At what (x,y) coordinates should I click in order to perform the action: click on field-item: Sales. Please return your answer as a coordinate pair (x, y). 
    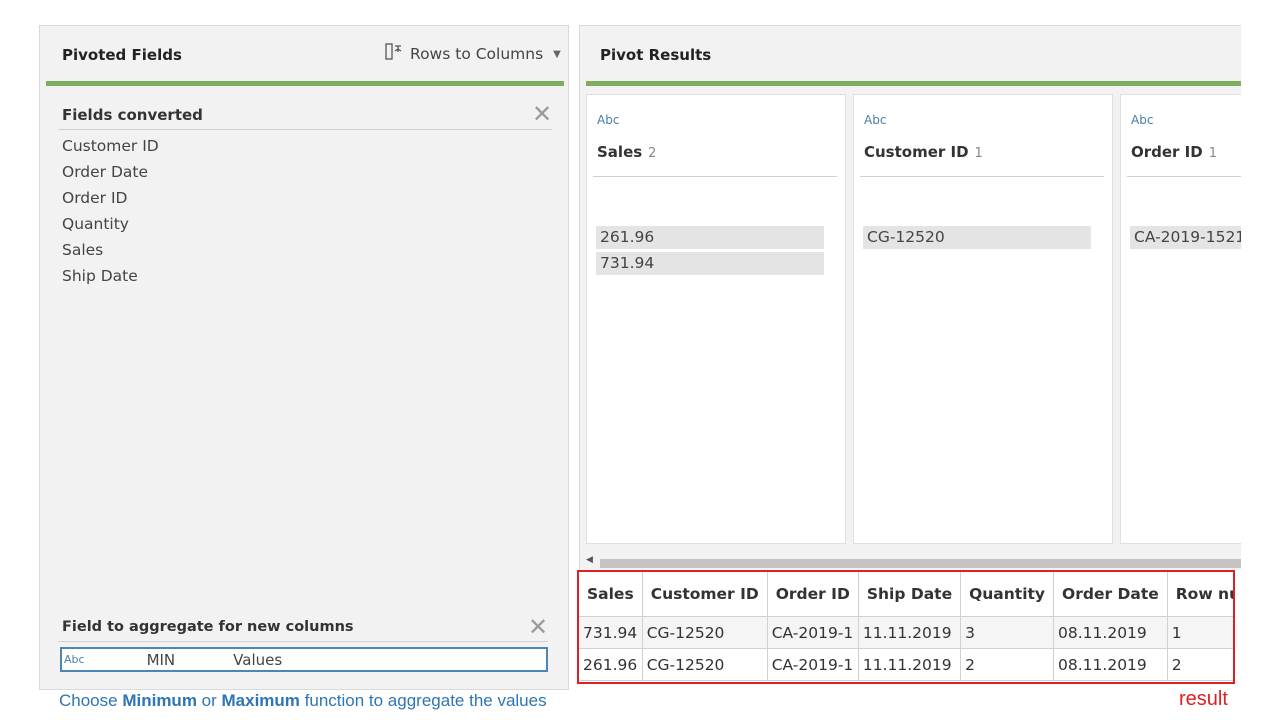
    Looking at the image, I should click on (82, 250).